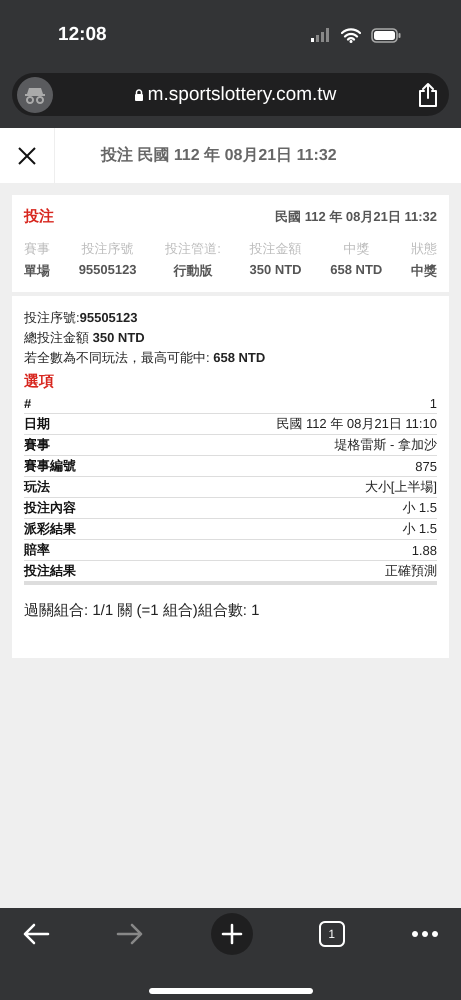 The width and height of the screenshot is (461, 1000). Describe the element at coordinates (50, 529) in the screenshot. I see `row-label: 派彩結果` at that location.